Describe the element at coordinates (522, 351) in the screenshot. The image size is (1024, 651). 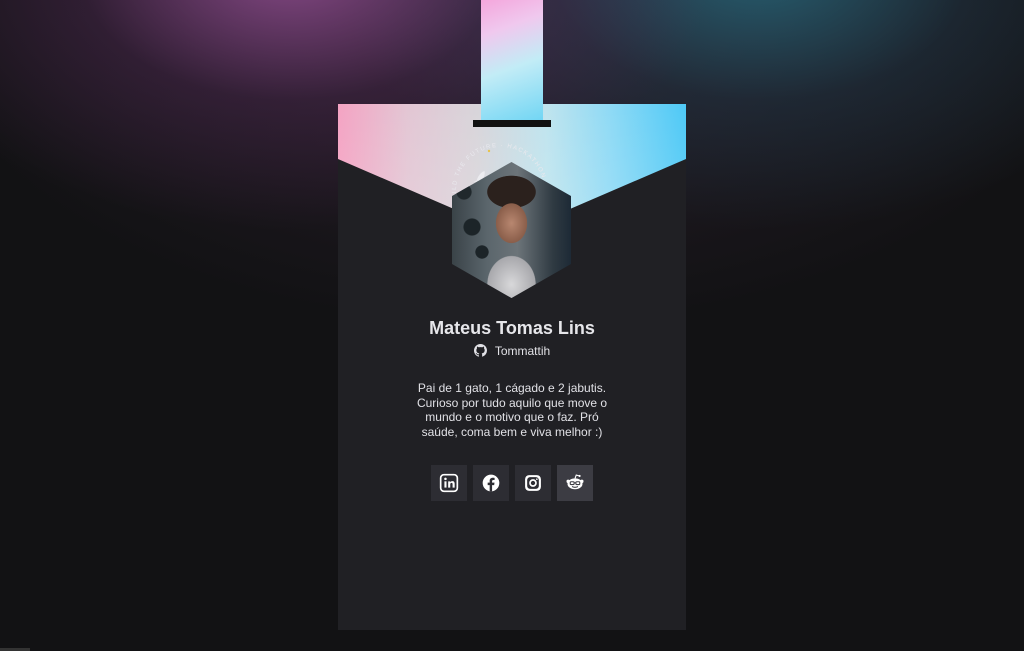
I see `github-username: Tommattih` at that location.